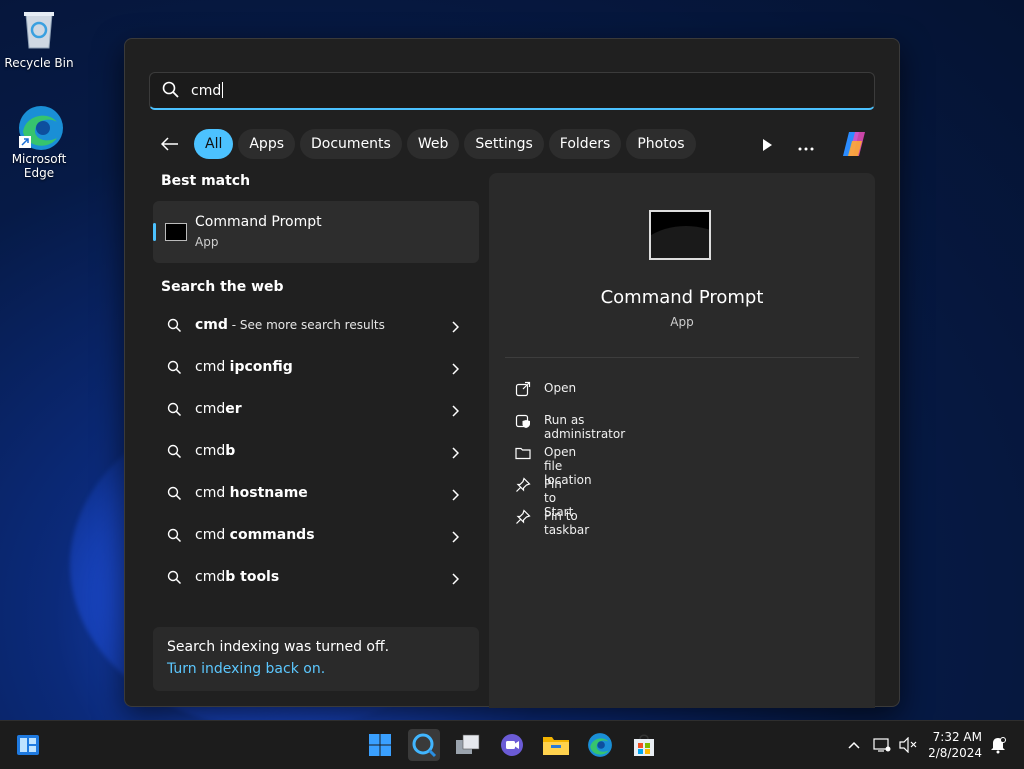 The height and width of the screenshot is (769, 1024). What do you see at coordinates (682, 357) in the screenshot?
I see `divider` at bounding box center [682, 357].